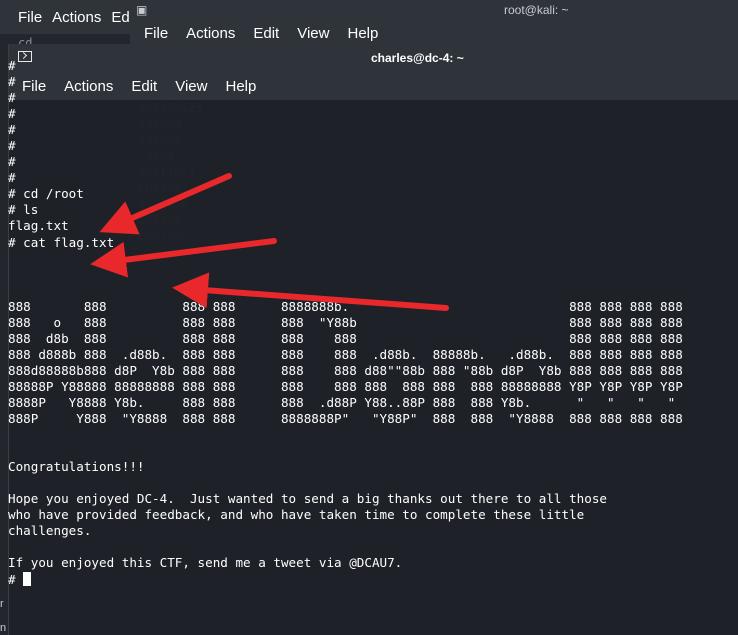  Describe the element at coordinates (61, 242) in the screenshot. I see `terminal-line: # cat flag.txt` at that location.